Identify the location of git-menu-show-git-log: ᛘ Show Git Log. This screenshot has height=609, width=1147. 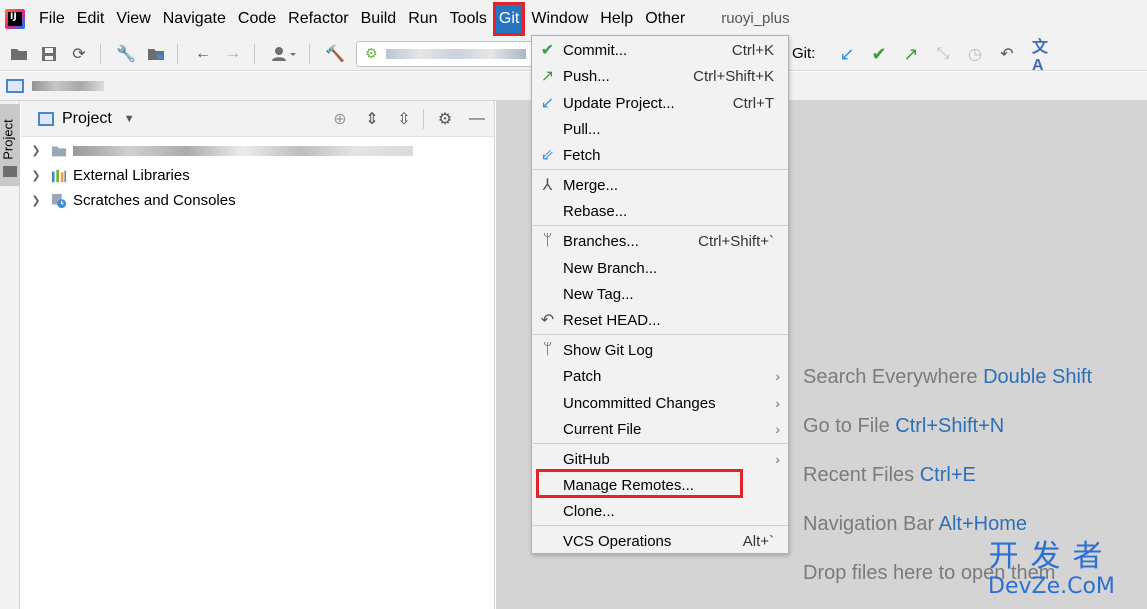
(660, 350).